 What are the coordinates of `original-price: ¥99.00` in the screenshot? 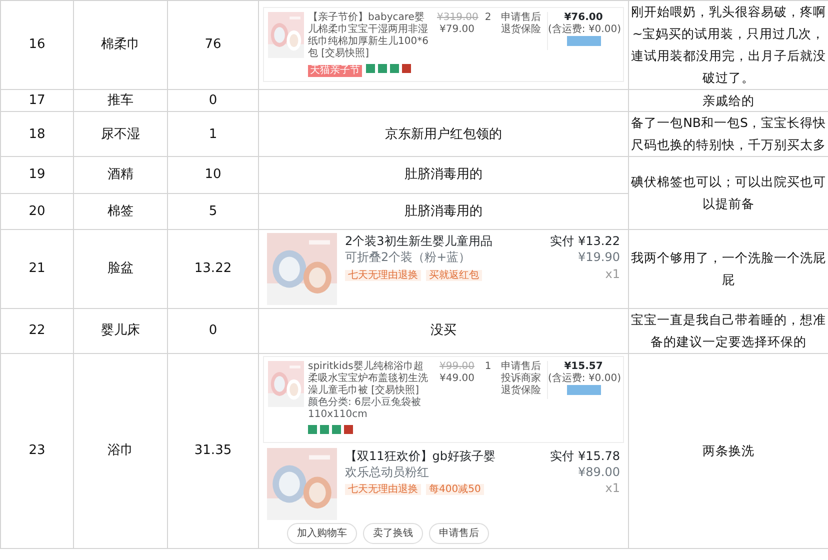 It's located at (457, 366).